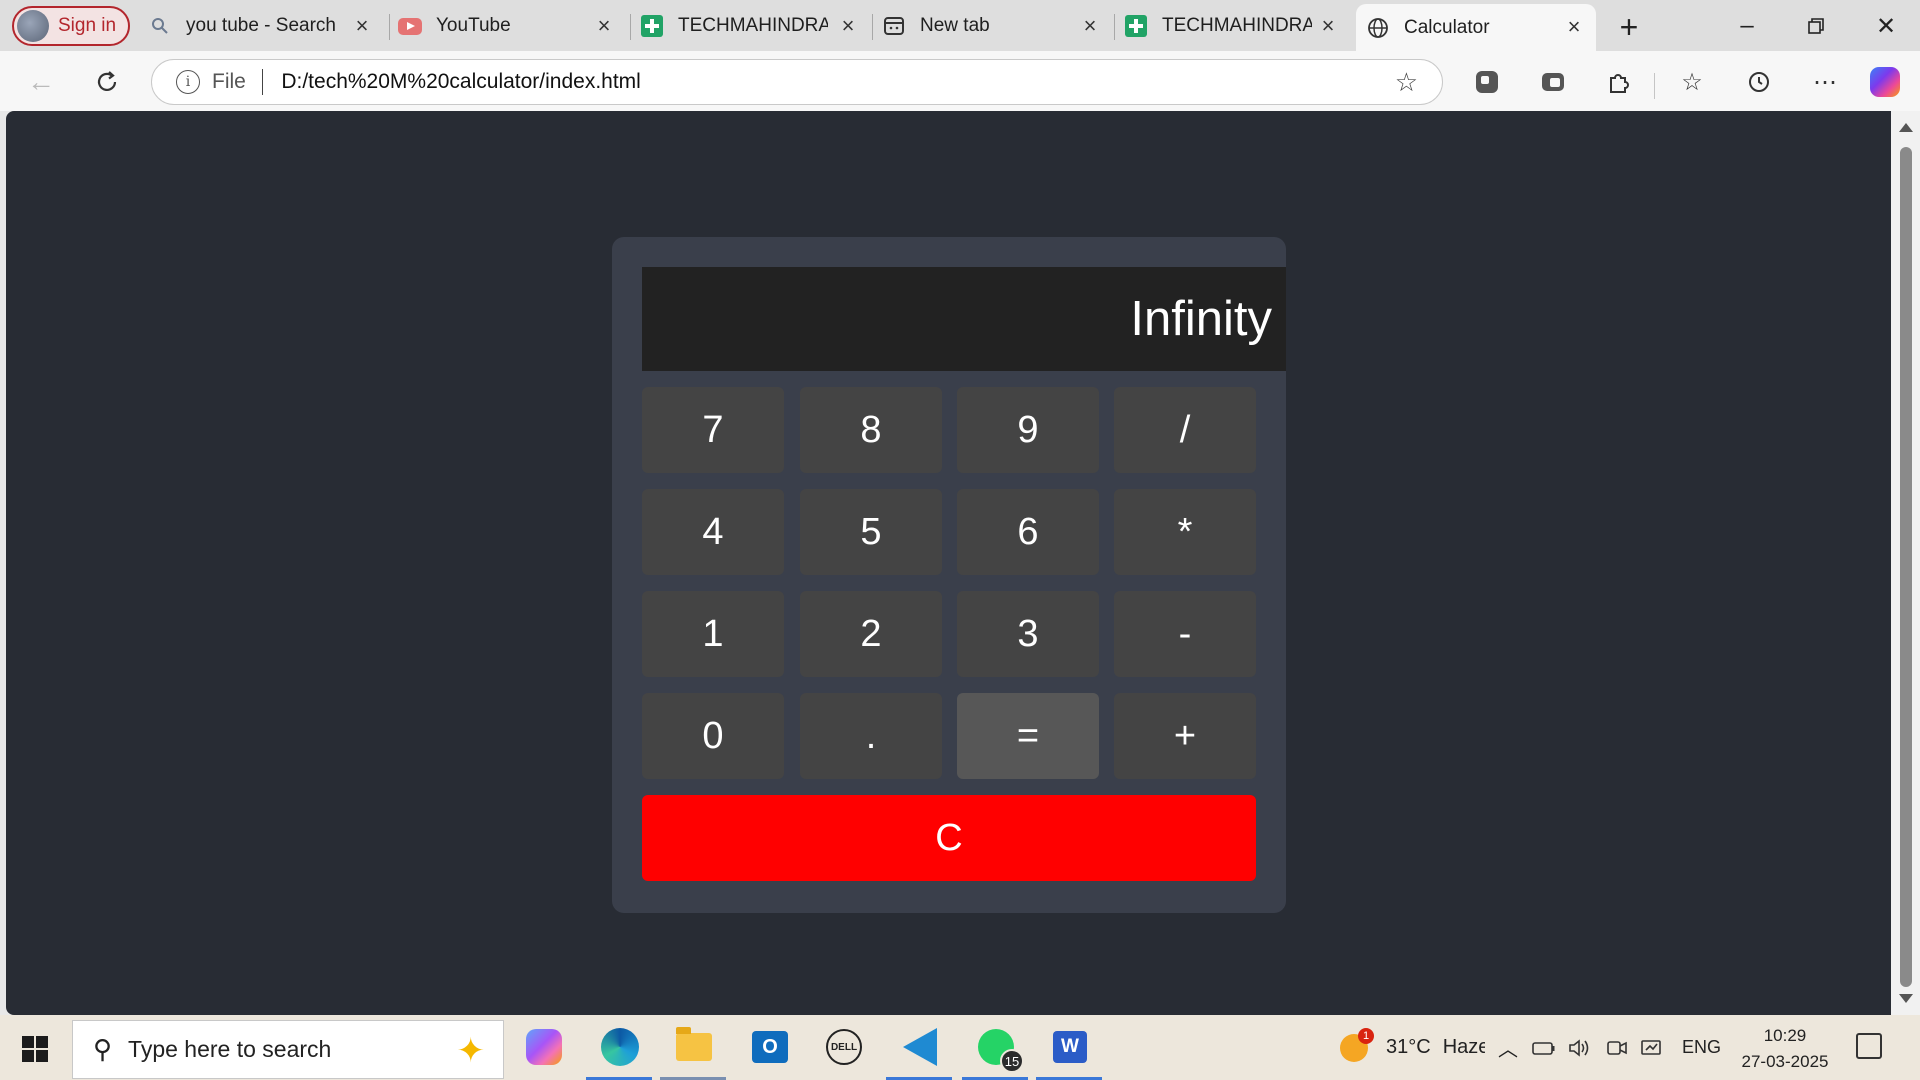 The height and width of the screenshot is (1080, 1920). What do you see at coordinates (1028, 532) in the screenshot?
I see `key-6: 6` at bounding box center [1028, 532].